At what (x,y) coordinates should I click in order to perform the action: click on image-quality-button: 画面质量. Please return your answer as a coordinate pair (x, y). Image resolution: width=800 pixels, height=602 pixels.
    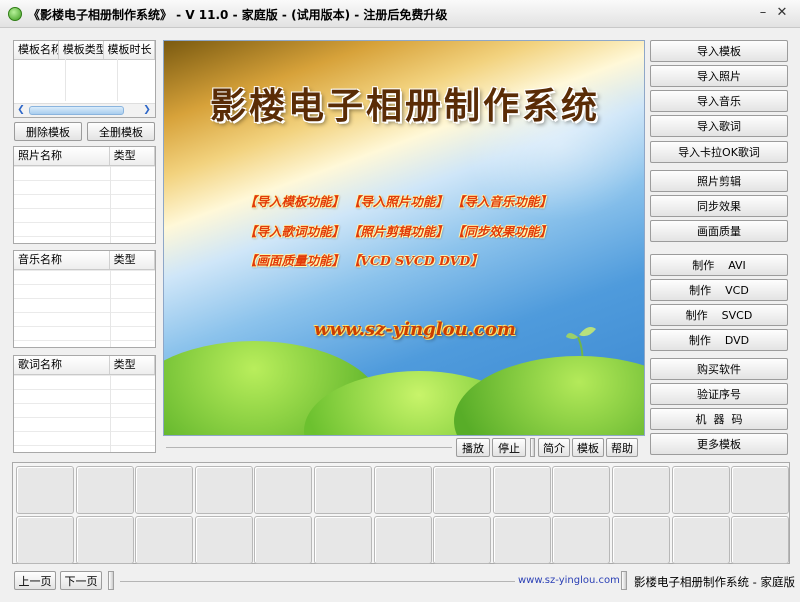
    Looking at the image, I should click on (719, 231).